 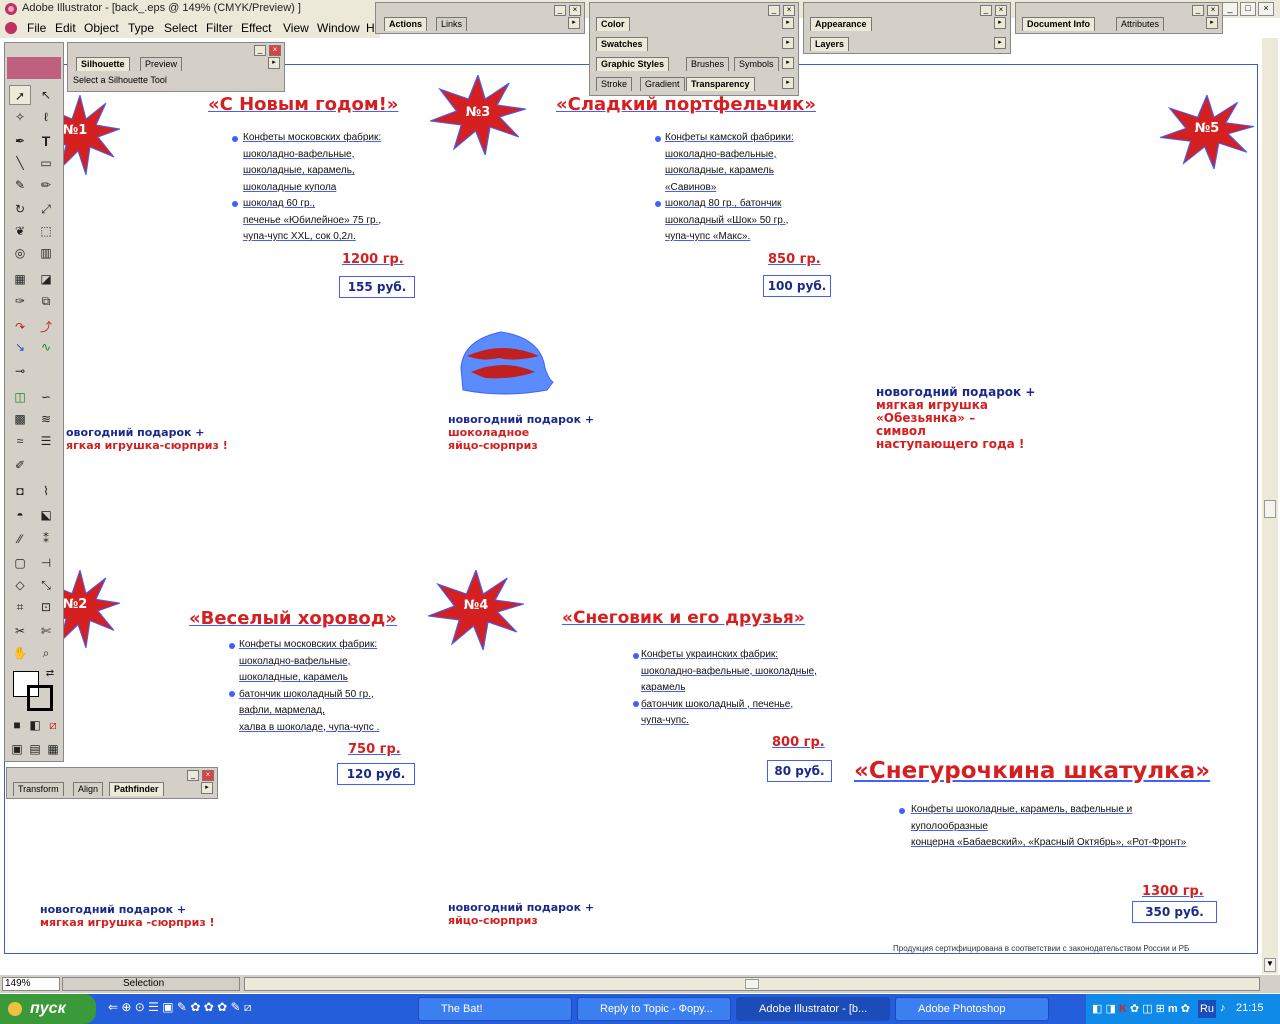 I want to click on tray-icons: ◧ ◨ K ✿ ◫ ⊞ m ✿, so click(x=1141, y=1008).